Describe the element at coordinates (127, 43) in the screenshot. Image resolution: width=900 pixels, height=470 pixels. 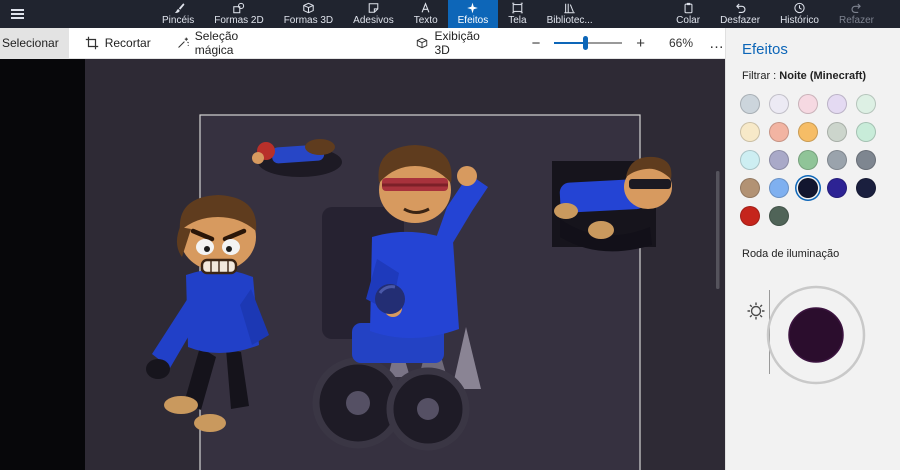
I see `crop-label: Recortar` at that location.